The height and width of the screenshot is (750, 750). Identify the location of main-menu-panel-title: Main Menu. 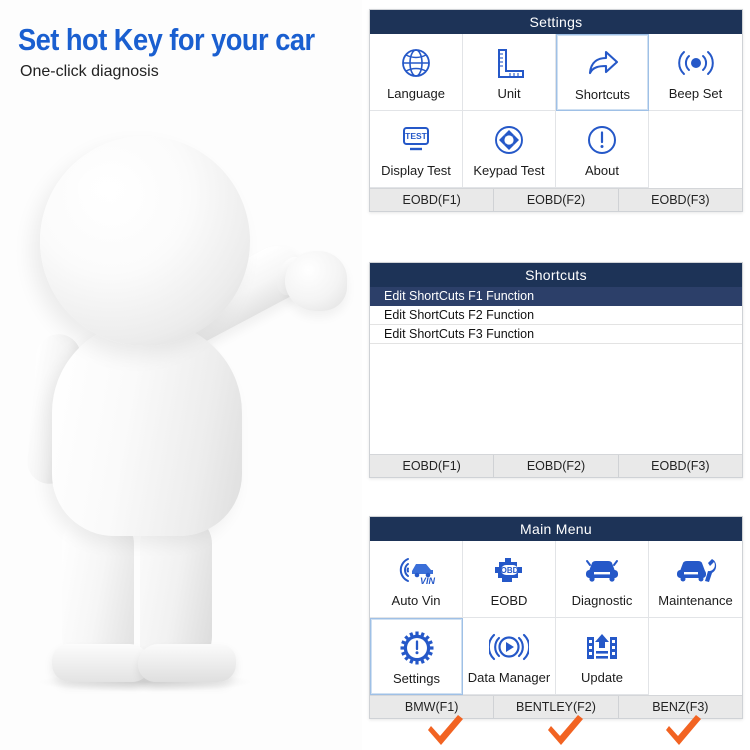
(556, 529).